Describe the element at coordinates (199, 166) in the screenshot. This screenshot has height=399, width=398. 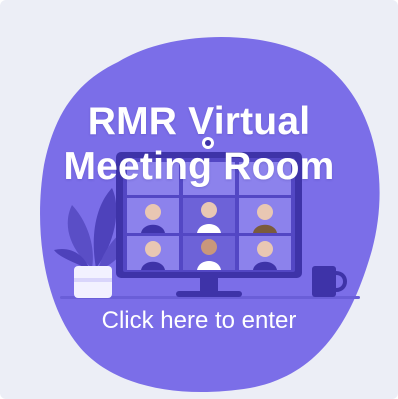
I see `card-title-line-2: Meeting Room` at that location.